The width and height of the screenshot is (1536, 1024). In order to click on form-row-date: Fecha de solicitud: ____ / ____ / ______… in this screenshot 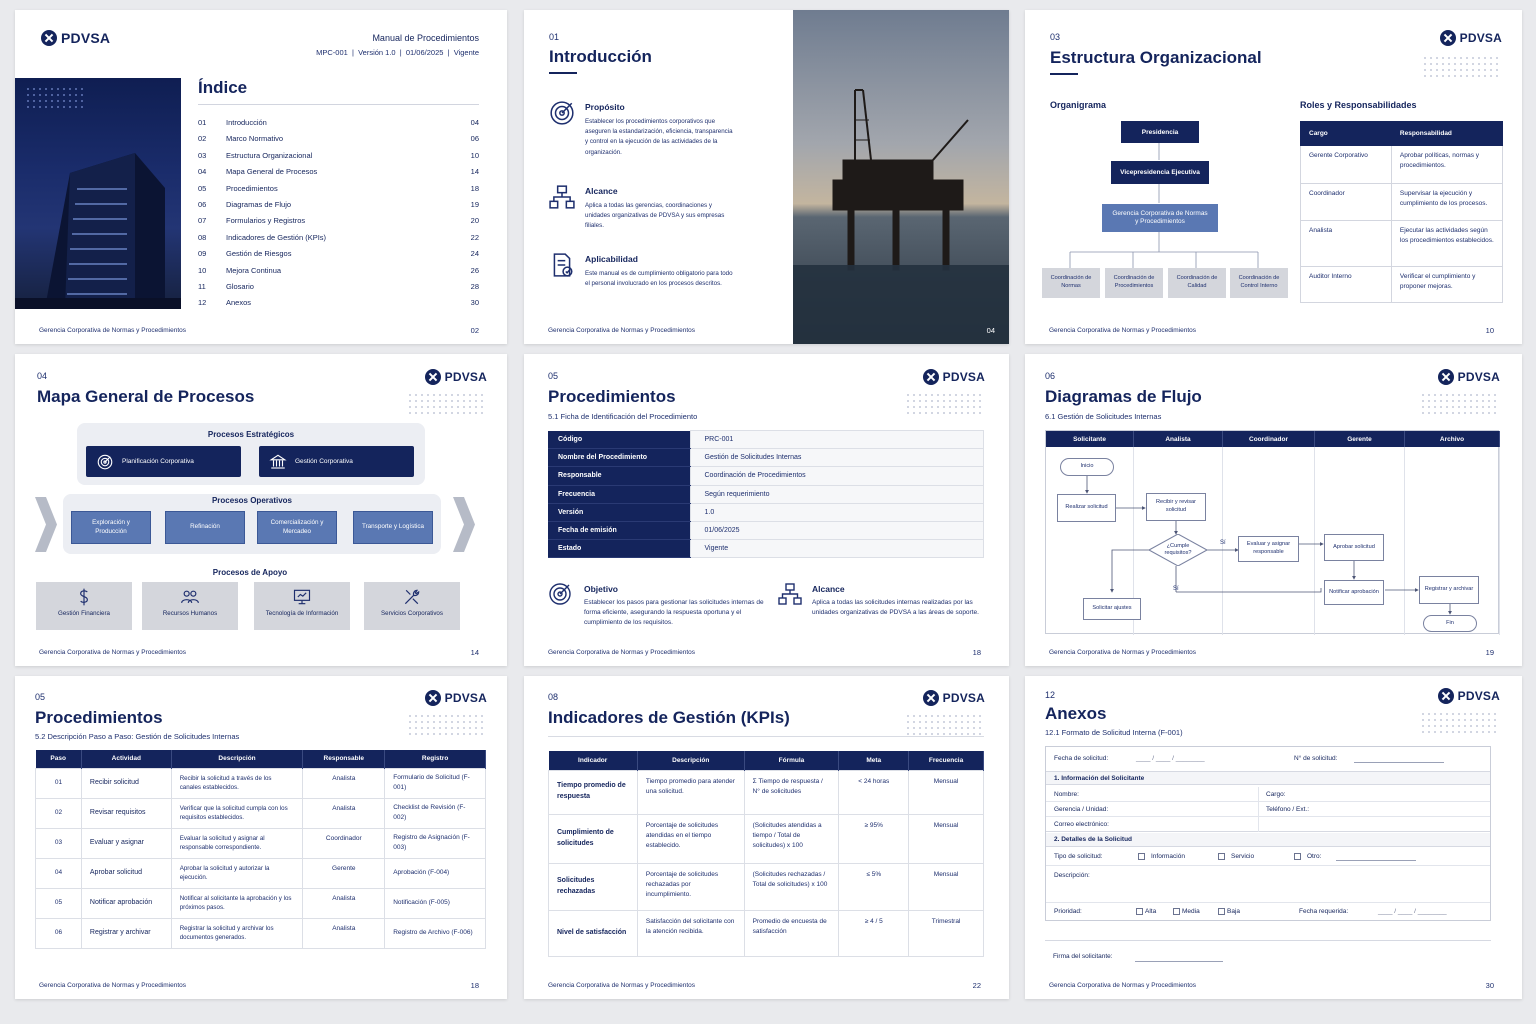, I will do `click(1269, 761)`.